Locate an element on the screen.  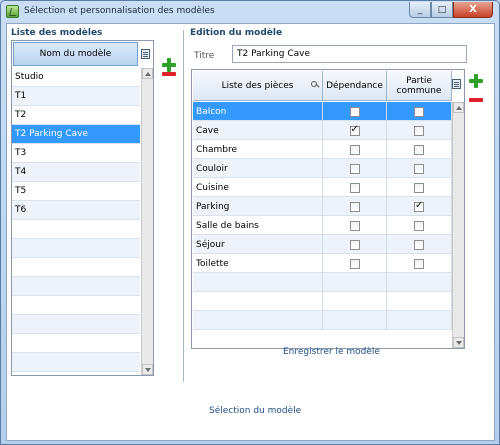
list-options-icon is located at coordinates (145, 54).